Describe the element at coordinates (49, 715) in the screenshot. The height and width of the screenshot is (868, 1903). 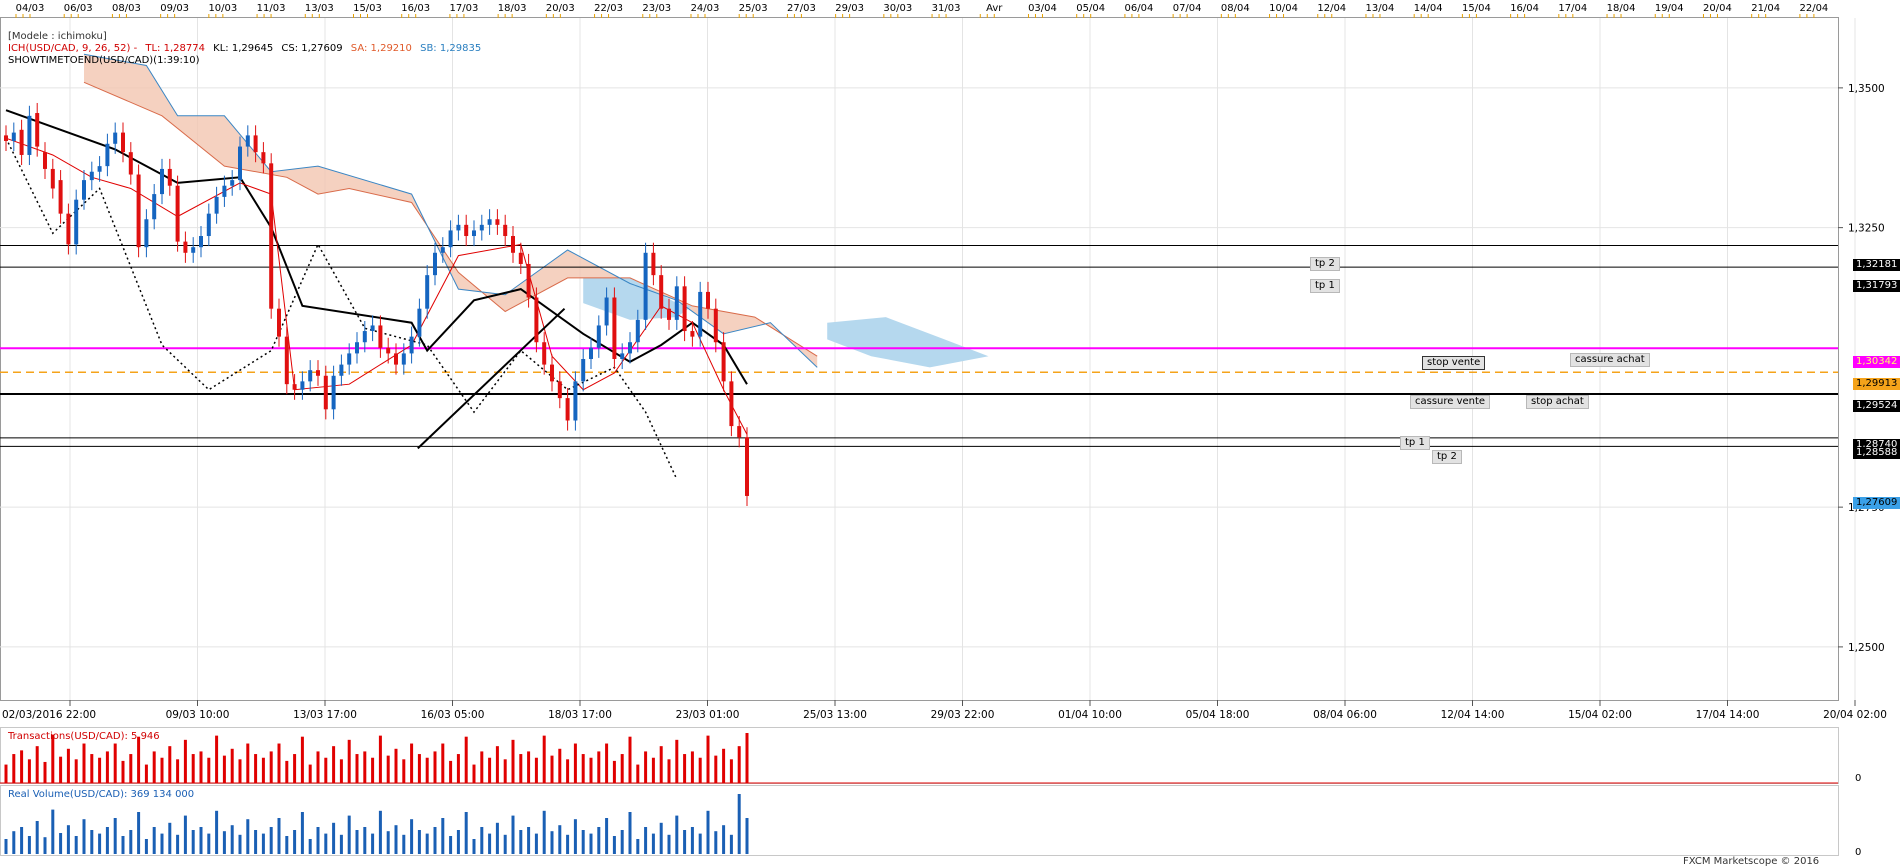
I see `bottom-date-label: 02/03/2016 22:00` at that location.